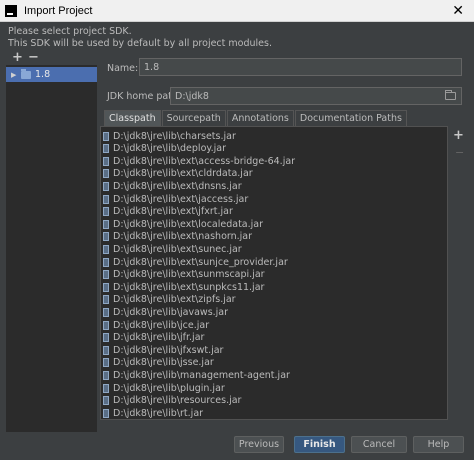 Image resolution: width=474 pixels, height=460 pixels. What do you see at coordinates (163, 363) in the screenshot?
I see `classpath-path: D:\jdk8\jre\lib\jsse.jar` at bounding box center [163, 363].